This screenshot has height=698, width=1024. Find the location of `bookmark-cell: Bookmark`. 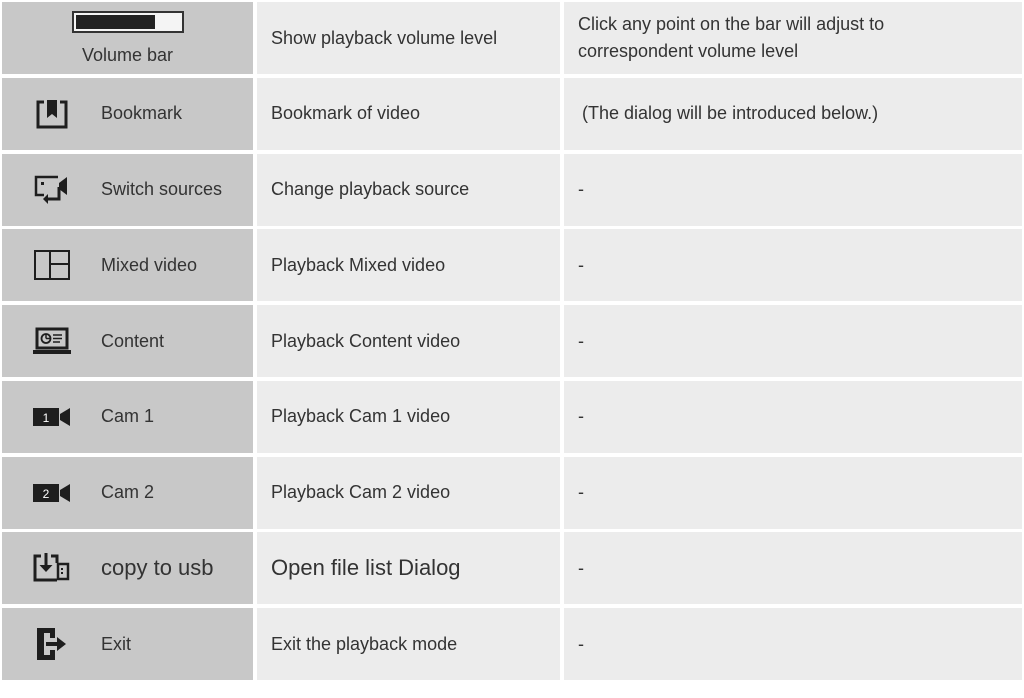

bookmark-cell: Bookmark is located at coordinates (127, 113).